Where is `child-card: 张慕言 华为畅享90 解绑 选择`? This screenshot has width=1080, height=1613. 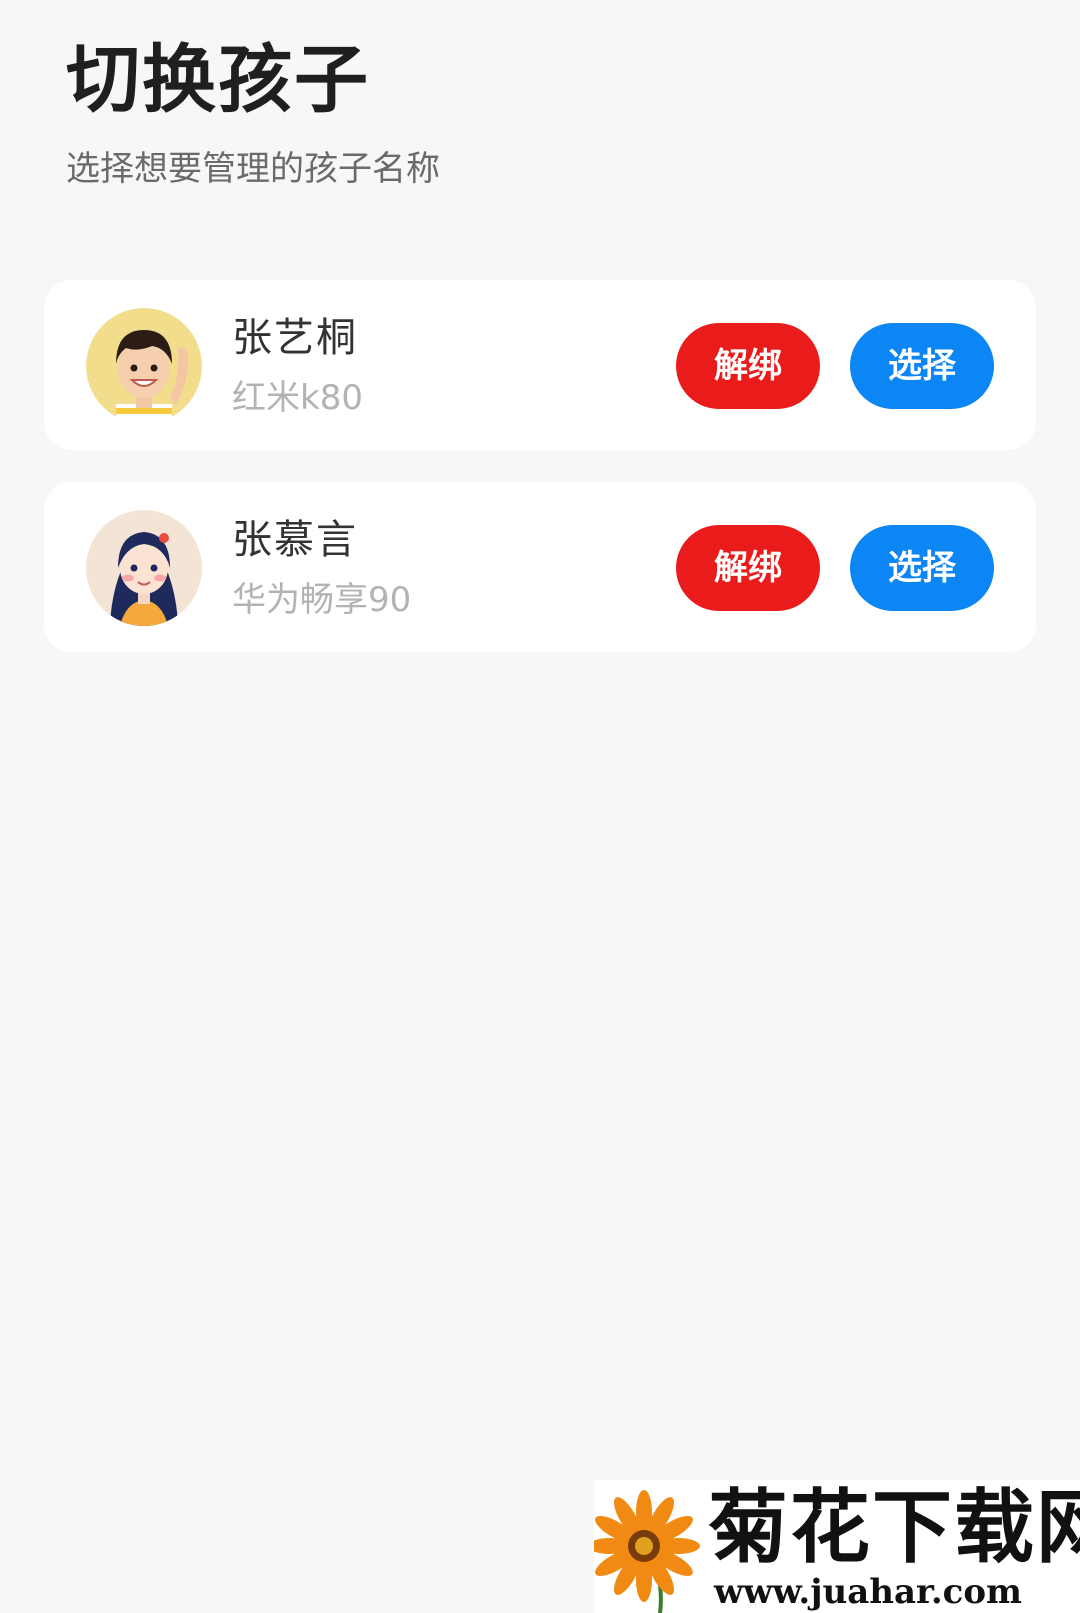 child-card: 张慕言 华为畅享90 解绑 选择 is located at coordinates (540, 567).